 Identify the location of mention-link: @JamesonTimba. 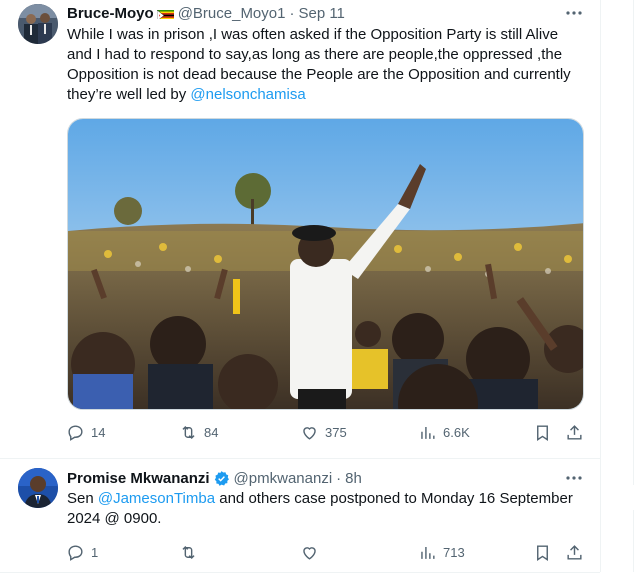
(156, 498).